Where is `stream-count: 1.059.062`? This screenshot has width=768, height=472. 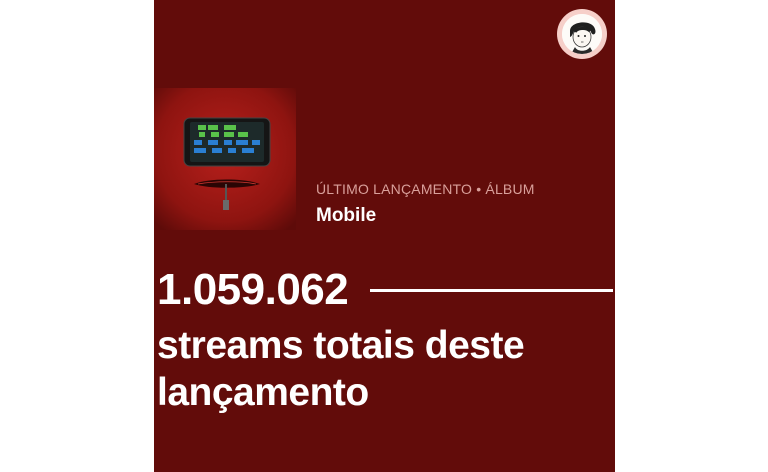 stream-count: 1.059.062 is located at coordinates (253, 289).